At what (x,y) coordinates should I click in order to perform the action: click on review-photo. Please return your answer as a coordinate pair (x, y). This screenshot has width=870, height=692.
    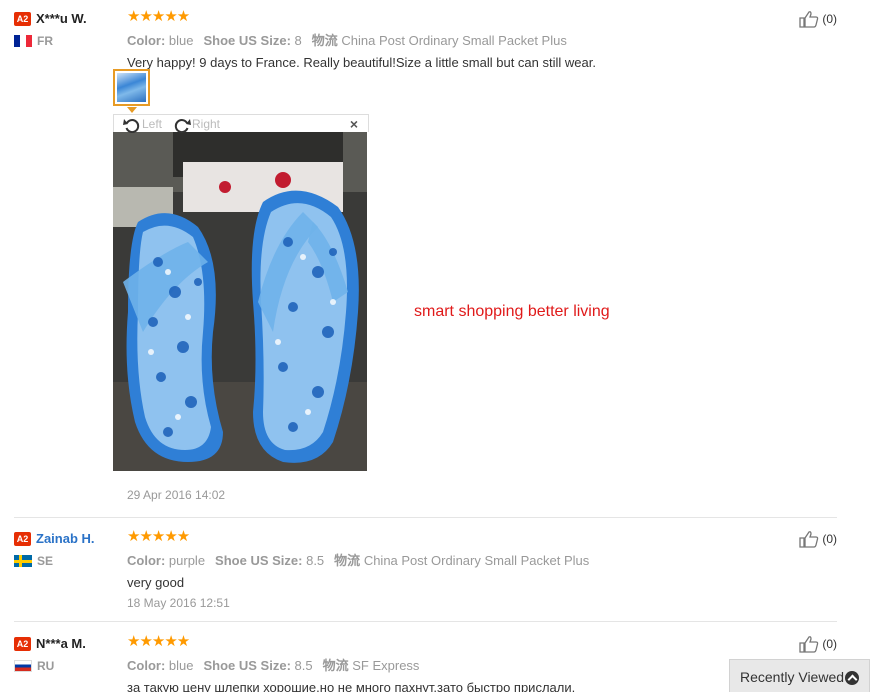
    Looking at the image, I should click on (240, 301).